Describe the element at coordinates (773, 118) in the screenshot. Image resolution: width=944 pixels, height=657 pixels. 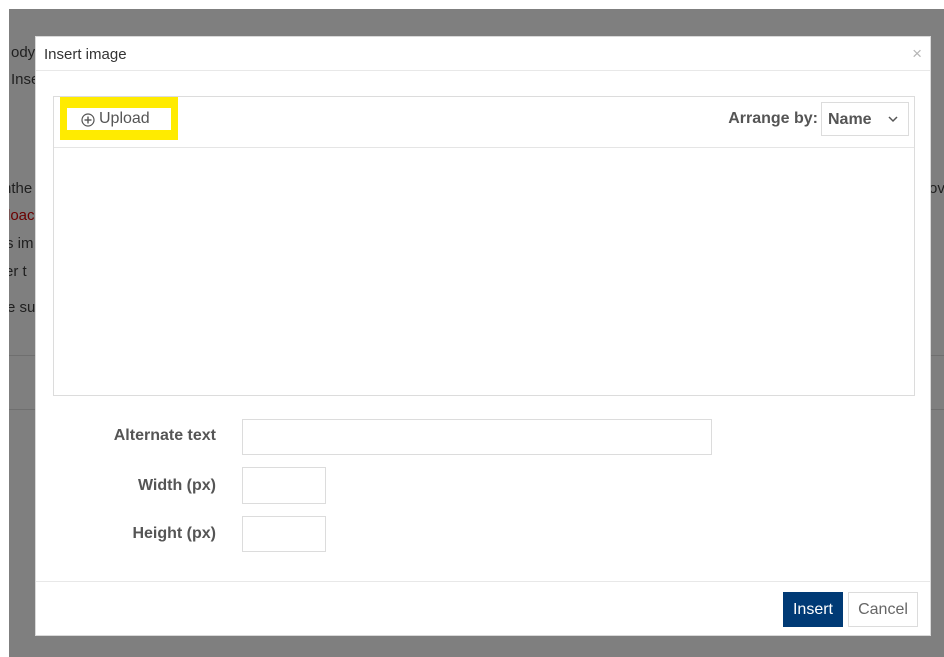
I see `arrange-by-label: Arrange by:` at that location.